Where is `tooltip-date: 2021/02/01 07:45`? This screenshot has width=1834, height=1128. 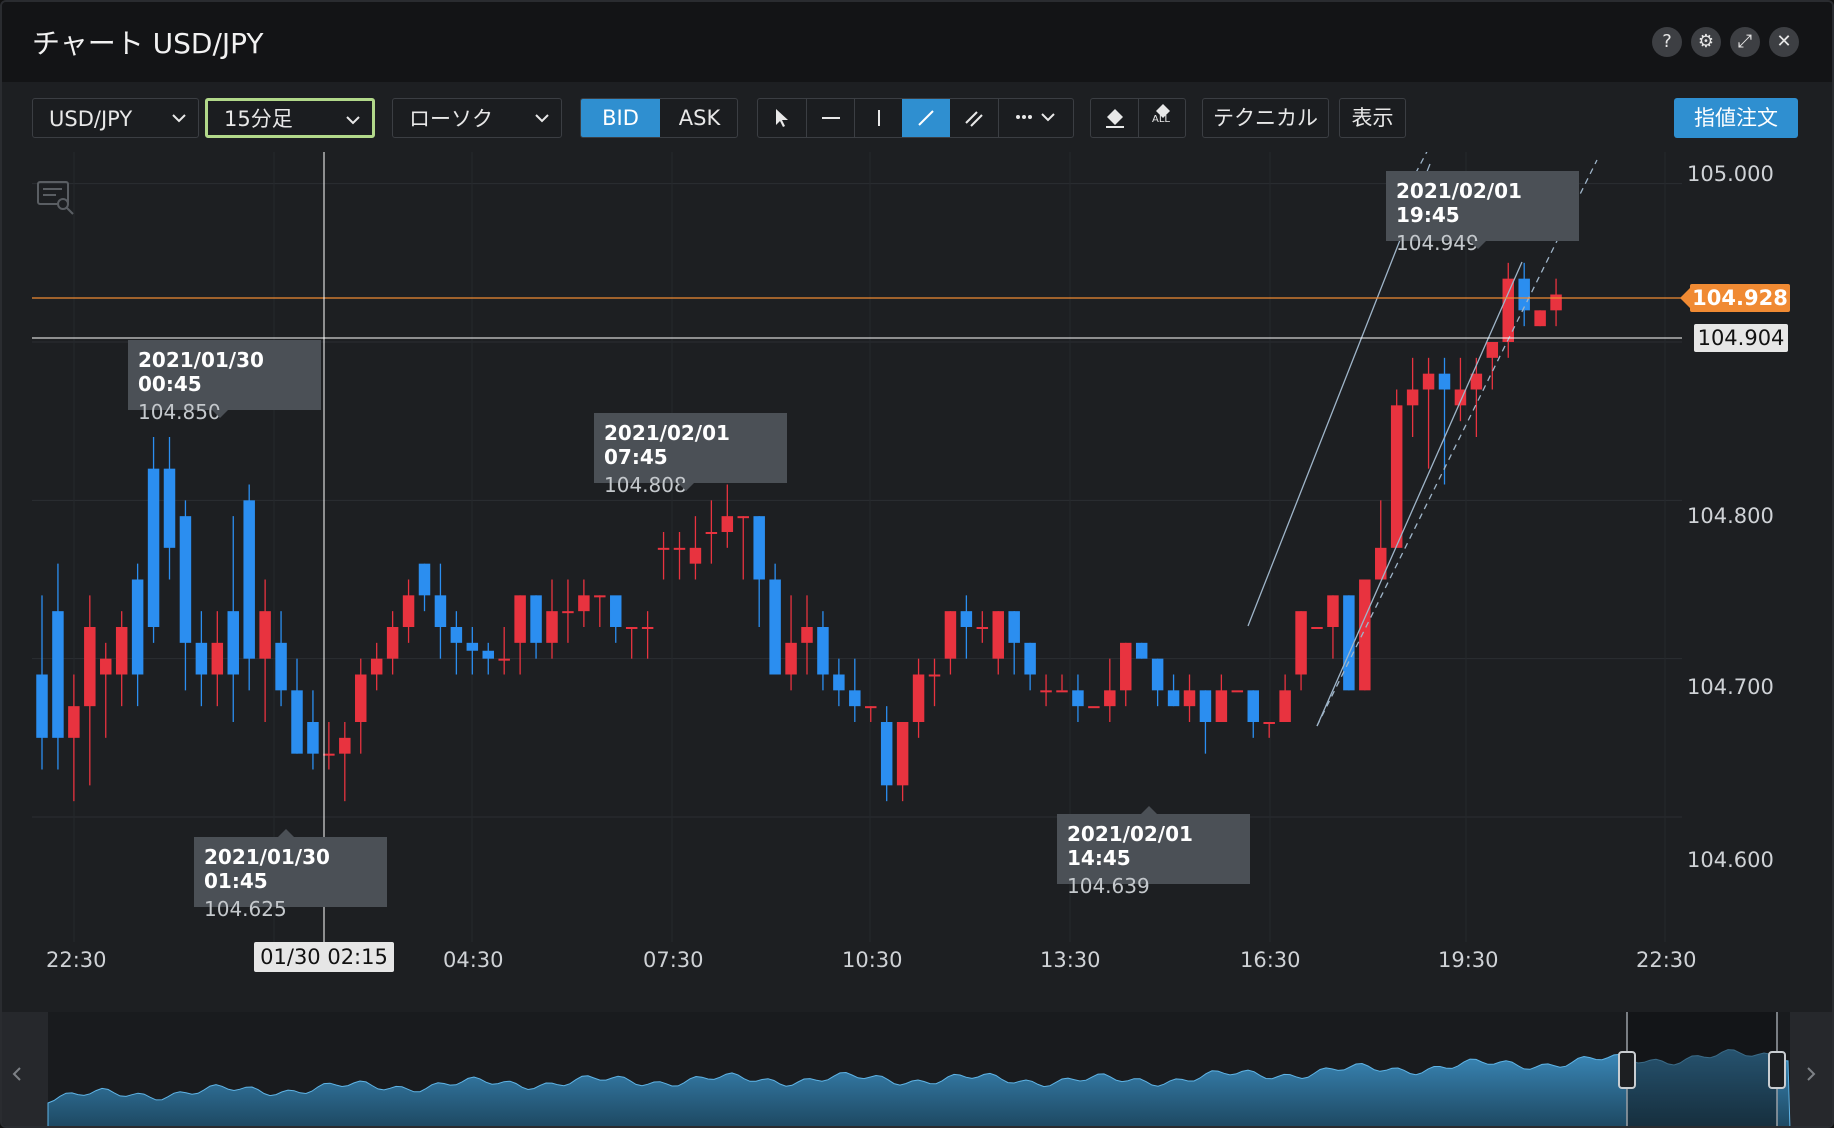 tooltip-date: 2021/02/01 07:45 is located at coordinates (667, 445).